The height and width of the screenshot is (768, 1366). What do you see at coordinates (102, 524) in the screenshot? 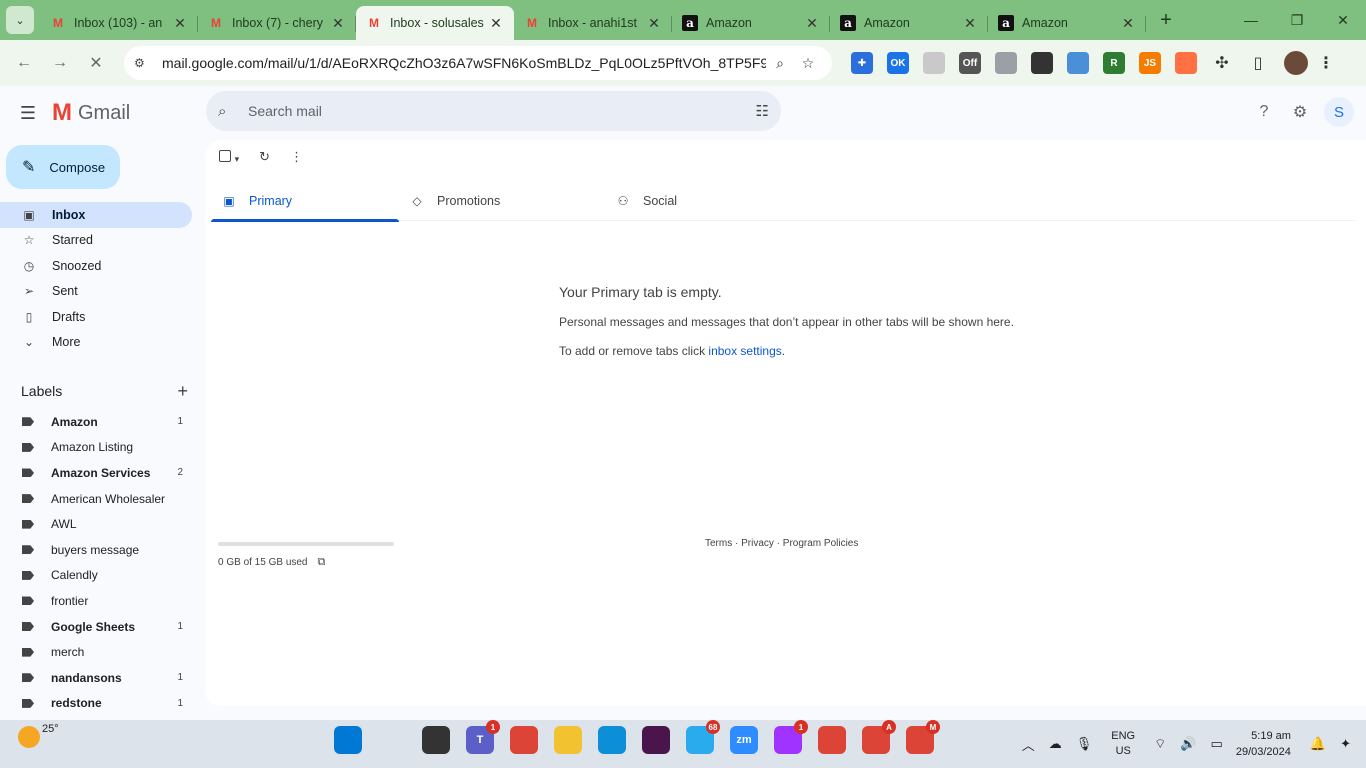
I see `label-item: AWL` at bounding box center [102, 524].